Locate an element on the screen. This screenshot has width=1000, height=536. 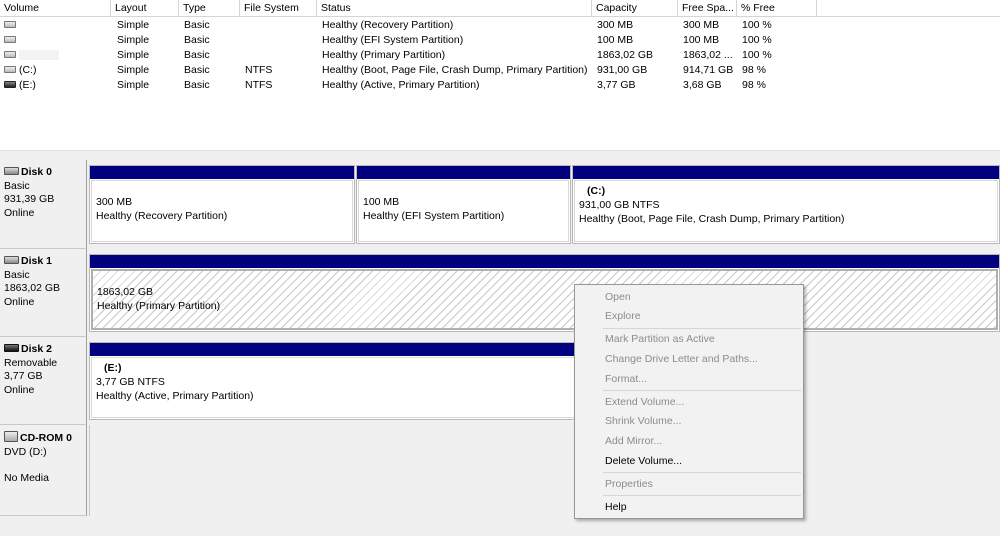
disk-label: Disk 1 Basic 1863,02 GB Online is located at coordinates (43, 293).